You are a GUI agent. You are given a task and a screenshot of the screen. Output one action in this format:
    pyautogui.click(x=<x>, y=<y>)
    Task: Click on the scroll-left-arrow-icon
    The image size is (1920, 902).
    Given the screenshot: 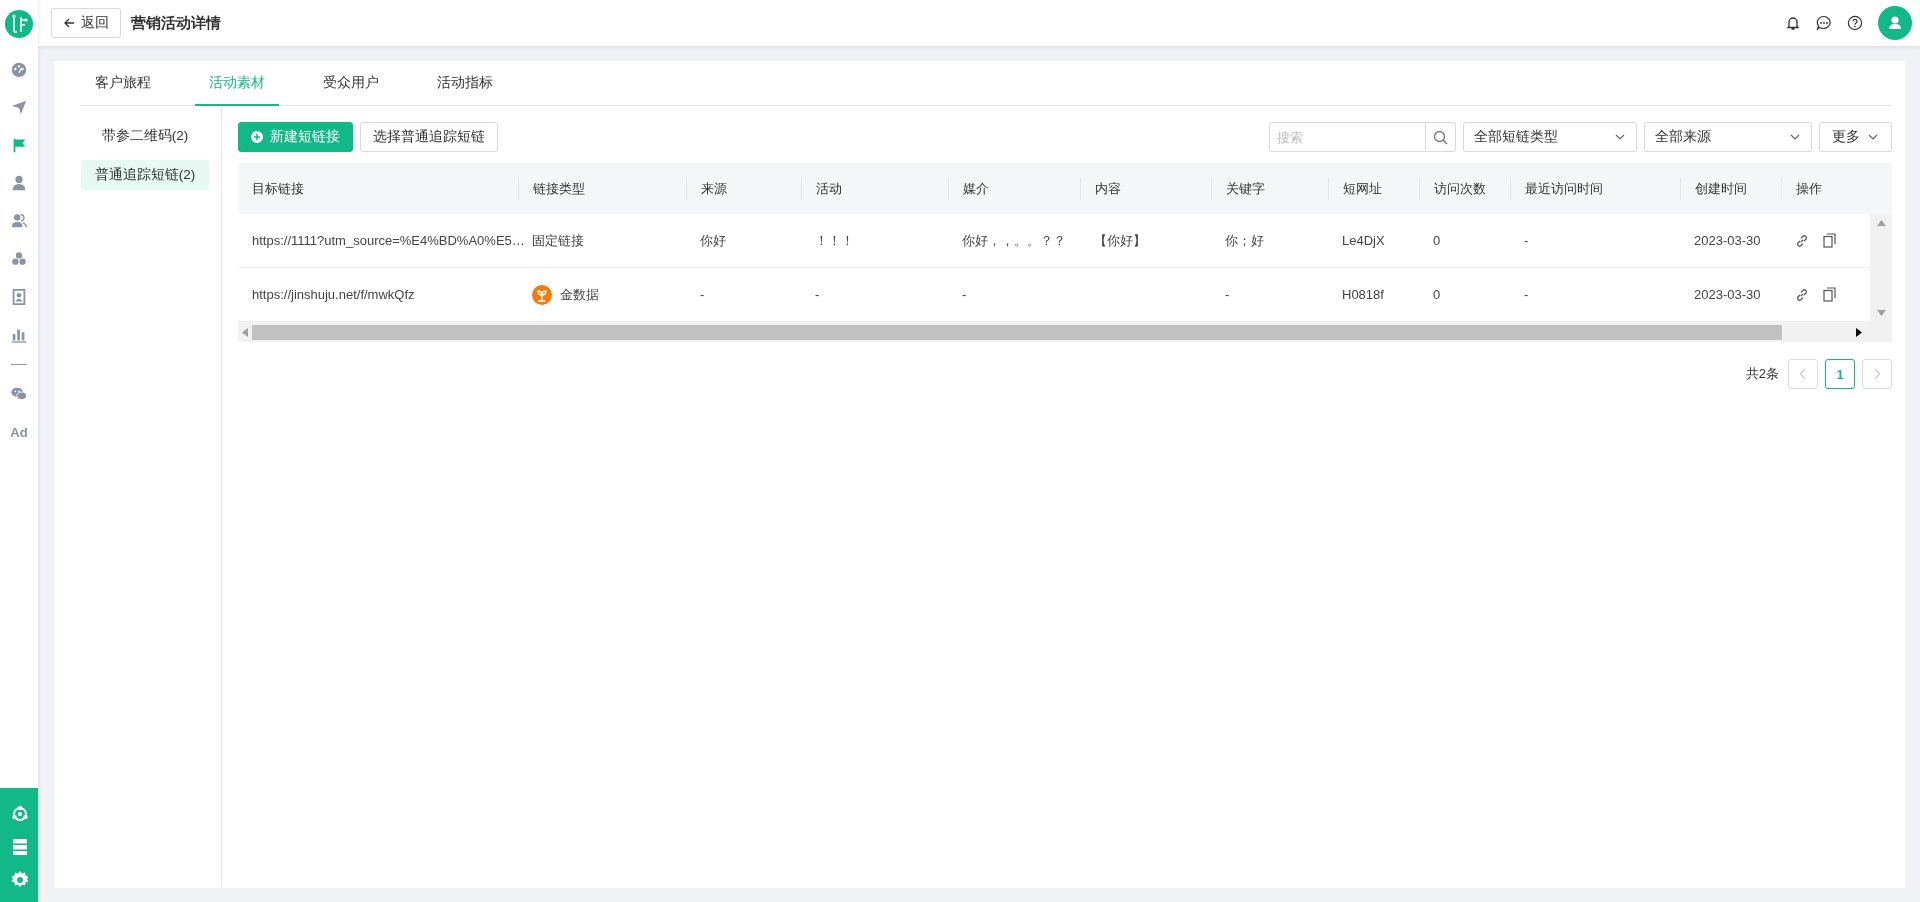 What is the action you would take?
    pyautogui.click(x=245, y=332)
    